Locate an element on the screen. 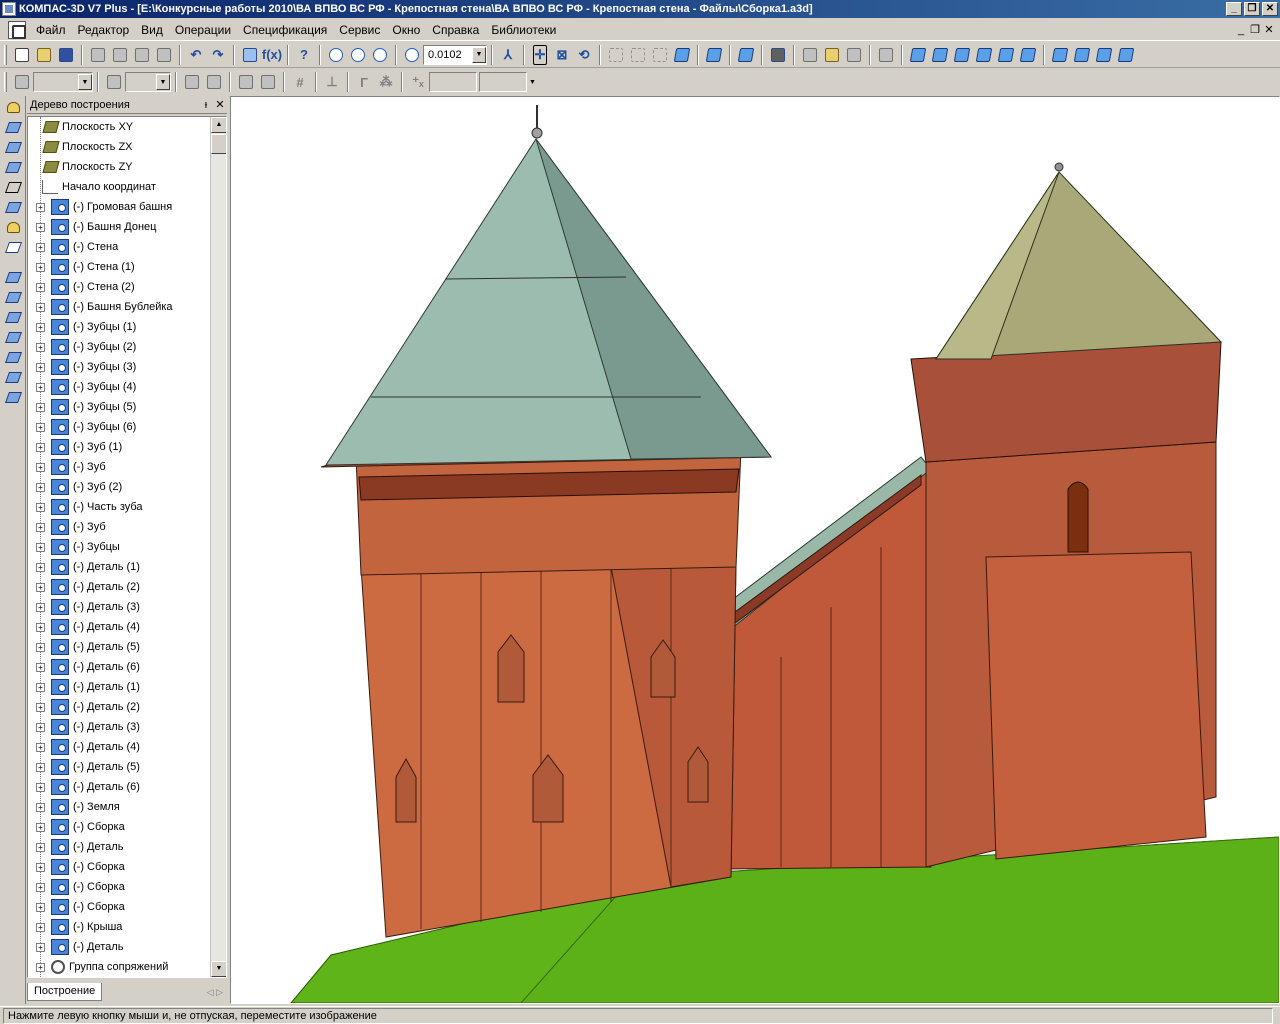  document-icon is located at coordinates (17, 29).